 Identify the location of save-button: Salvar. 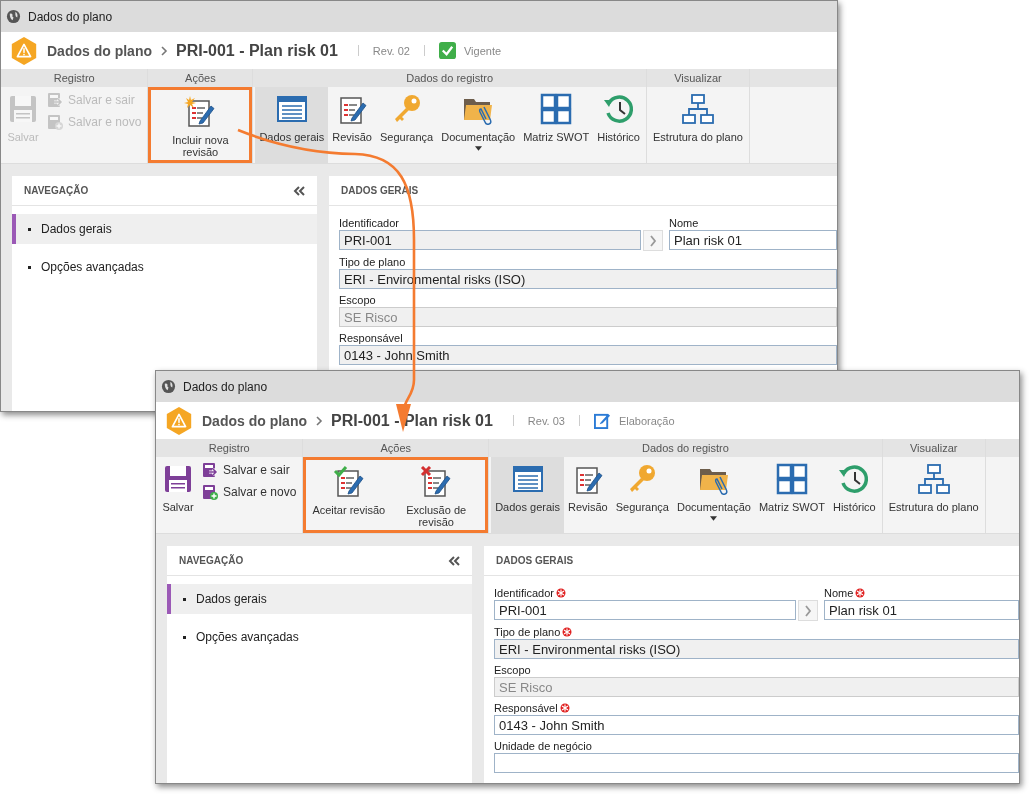
(178, 495).